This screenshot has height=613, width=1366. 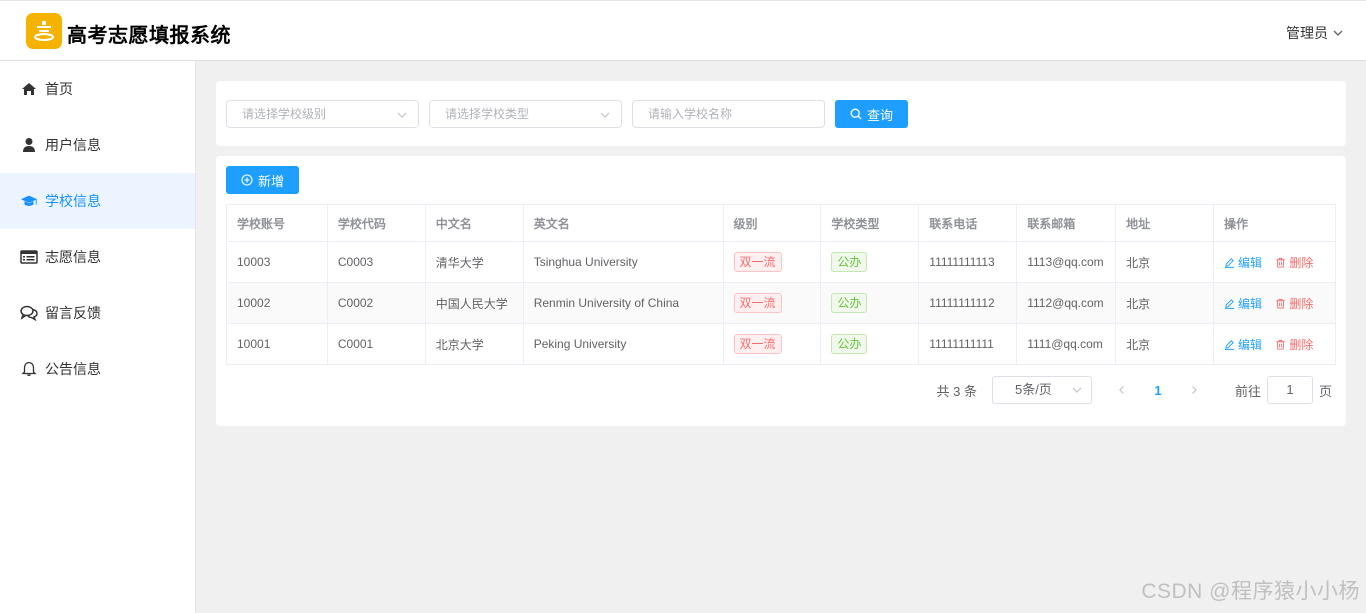 What do you see at coordinates (1158, 390) in the screenshot?
I see `page-number-current: 1` at bounding box center [1158, 390].